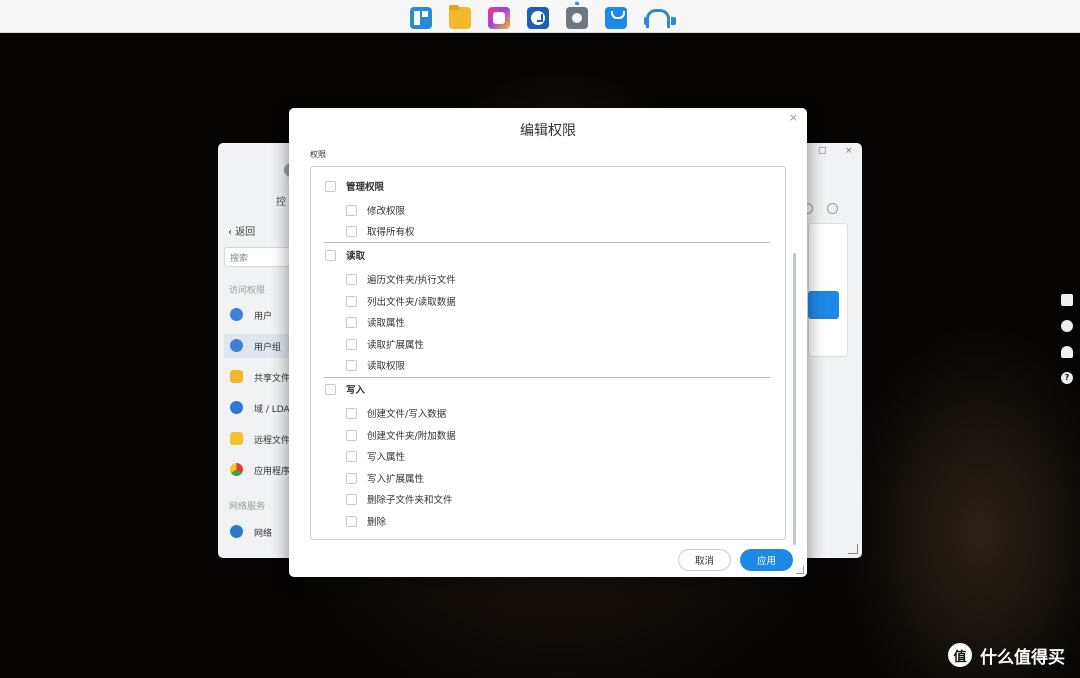 This screenshot has width=1080, height=678. I want to click on watermark-logo-icon: 值, so click(960, 655).